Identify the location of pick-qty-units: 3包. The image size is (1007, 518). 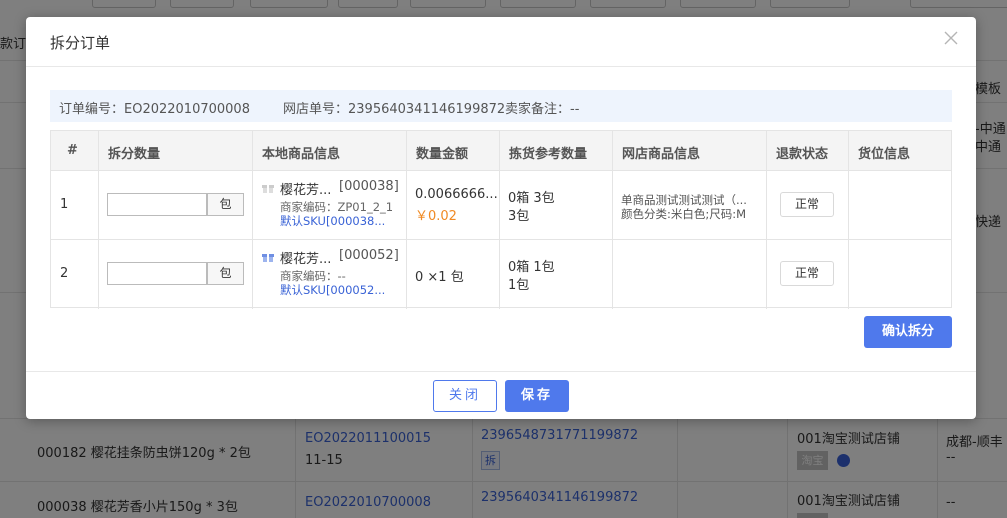
(519, 216).